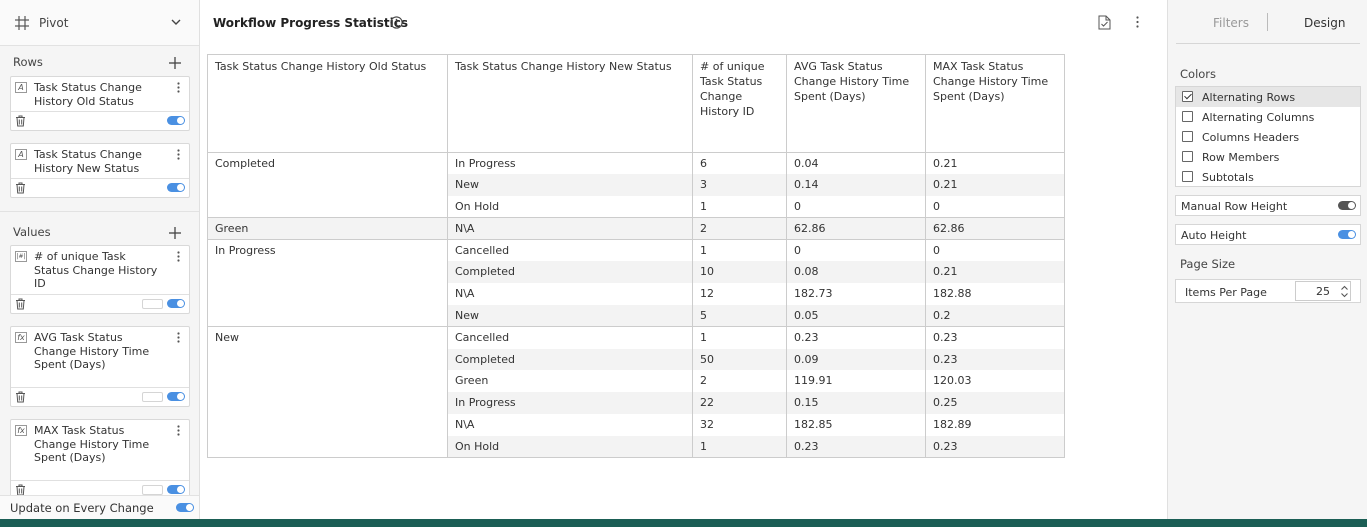 This screenshot has height=527, width=1367. I want to click on option-label: Alternating Columns, so click(1258, 117).